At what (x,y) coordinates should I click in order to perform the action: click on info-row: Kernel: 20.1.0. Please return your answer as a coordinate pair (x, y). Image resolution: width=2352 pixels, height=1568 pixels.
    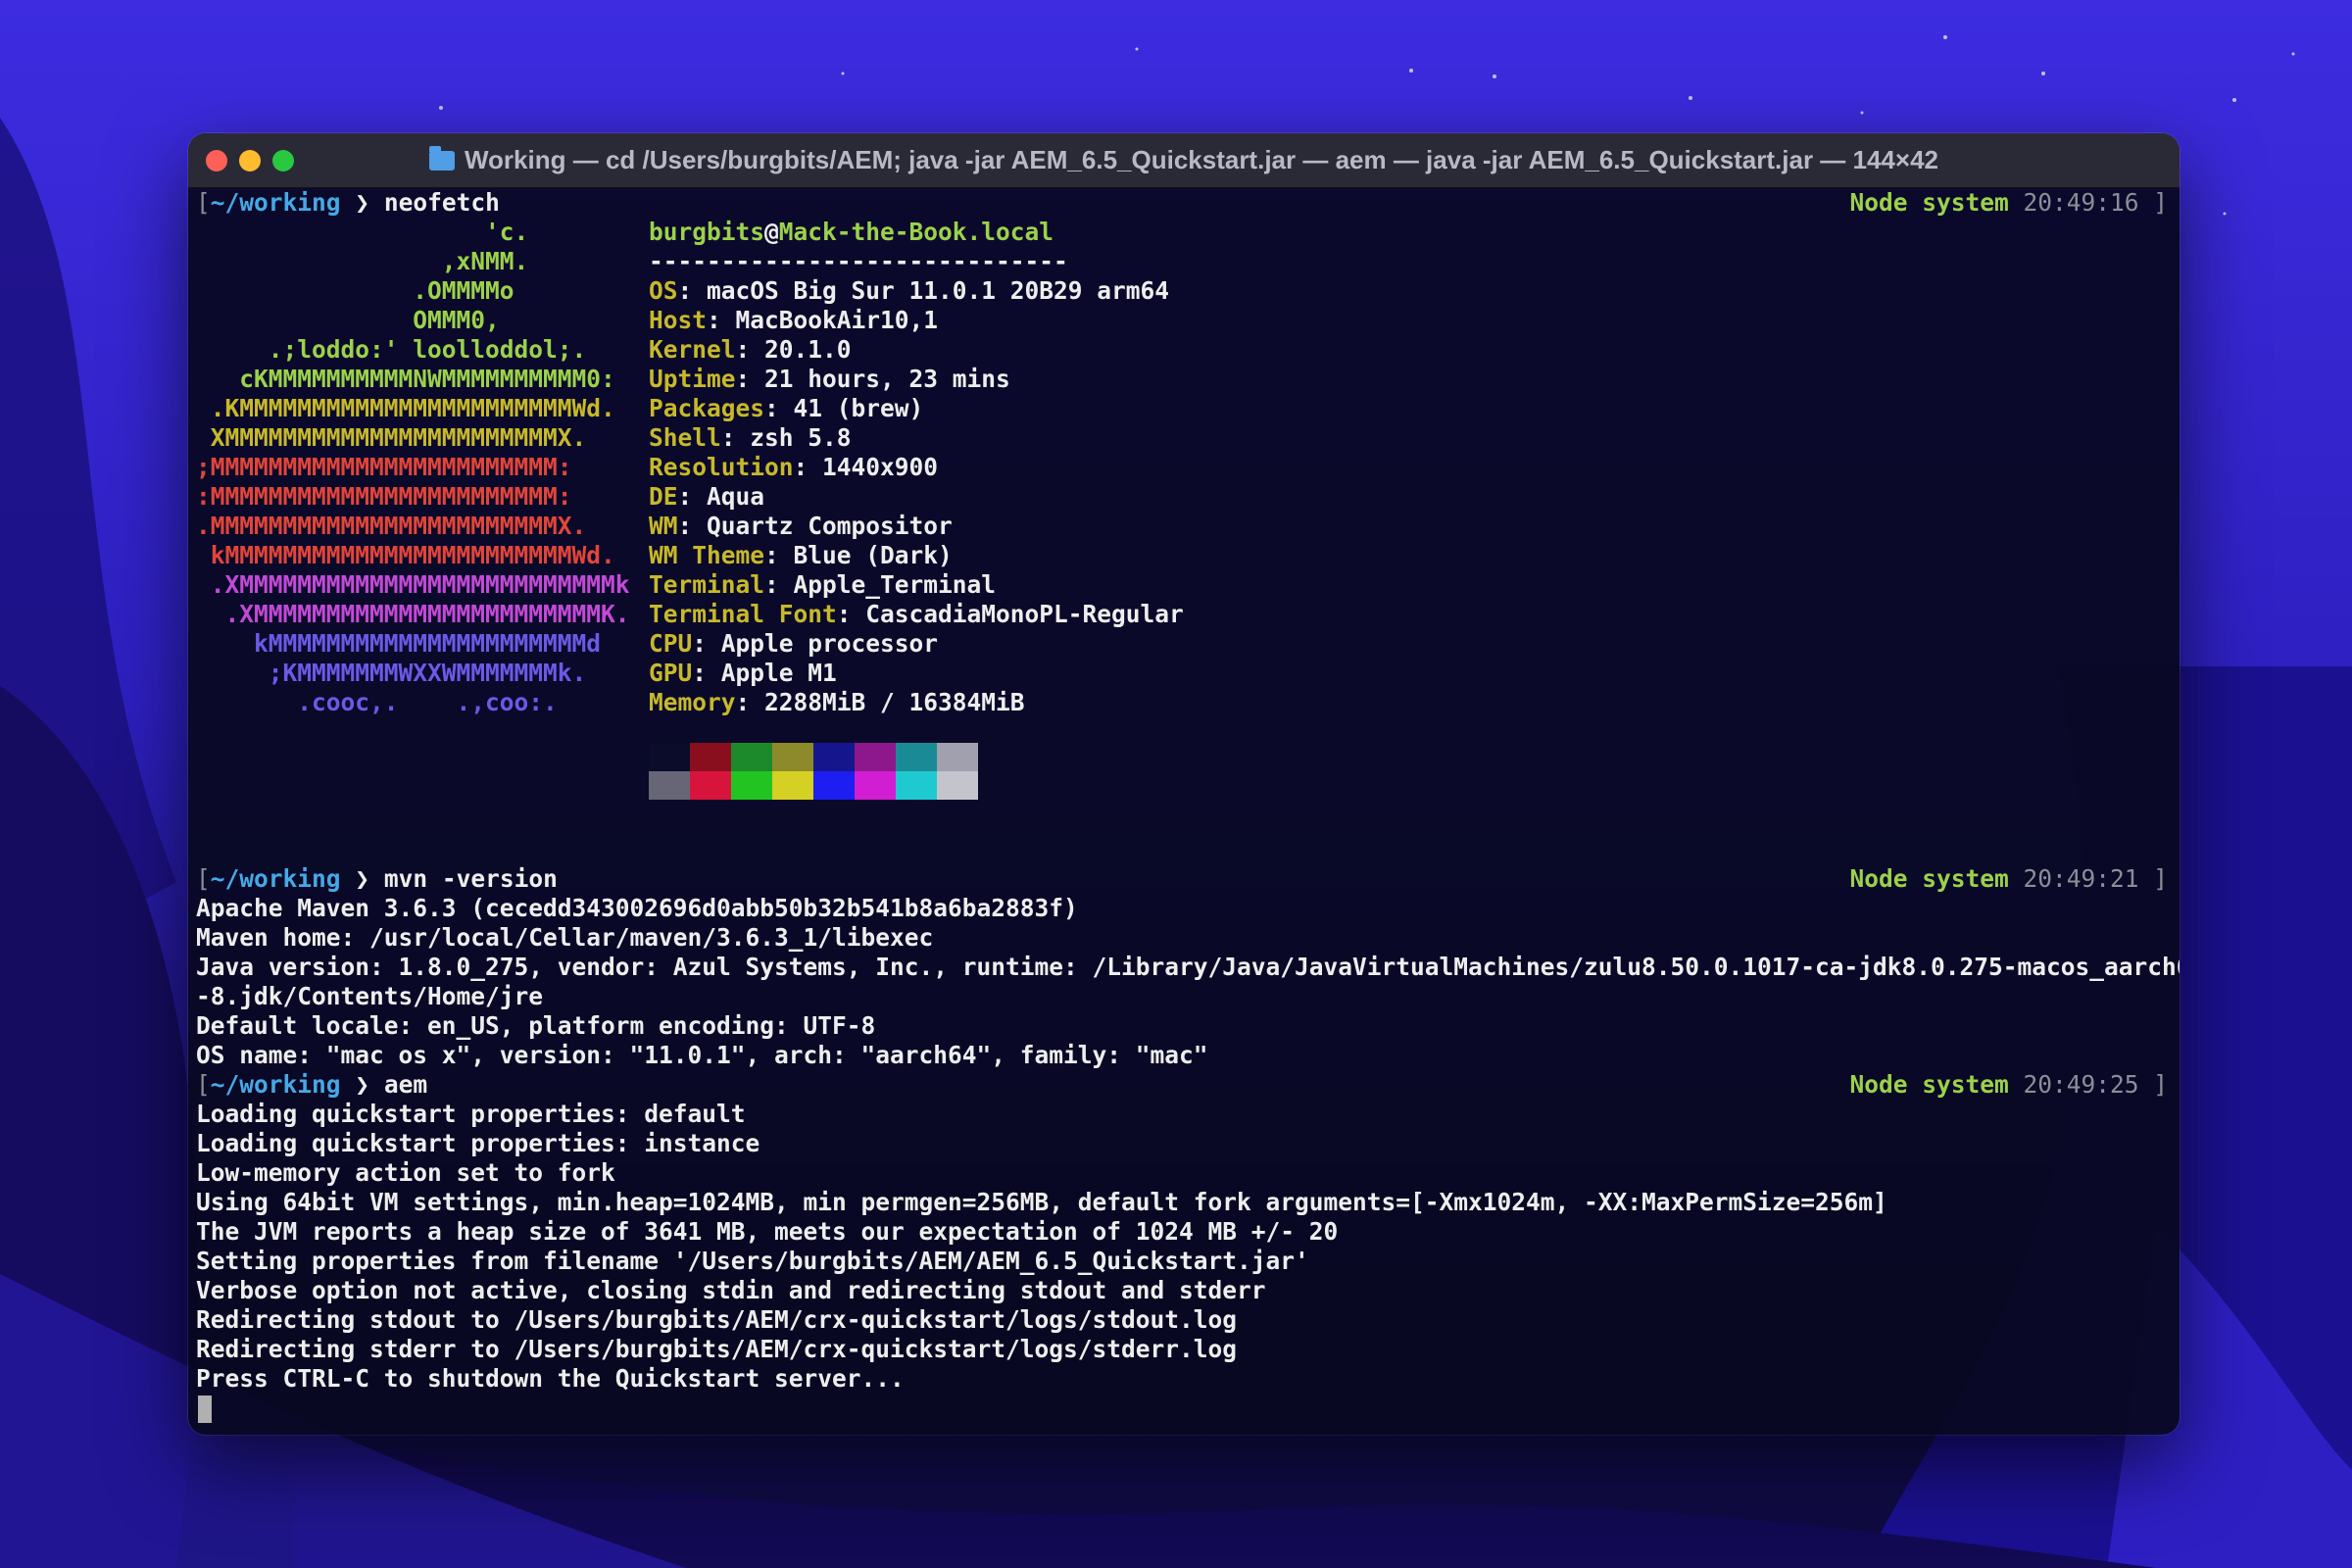
    Looking at the image, I should click on (750, 350).